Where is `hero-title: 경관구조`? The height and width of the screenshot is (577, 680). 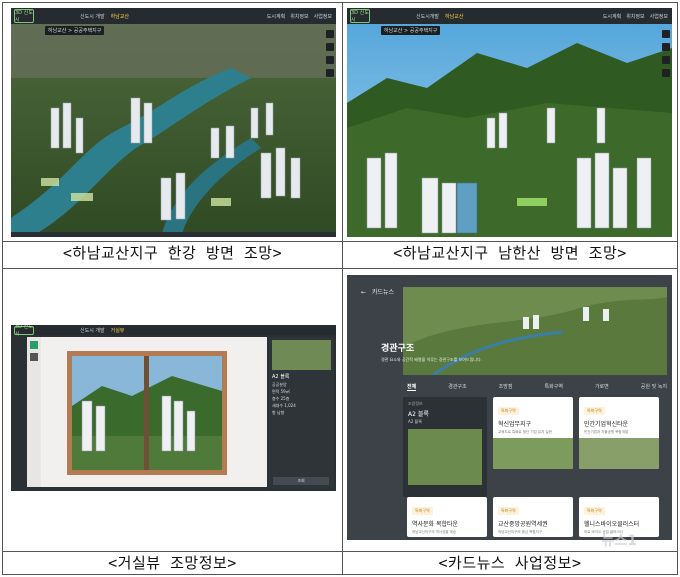 hero-title: 경관구조 is located at coordinates (398, 349).